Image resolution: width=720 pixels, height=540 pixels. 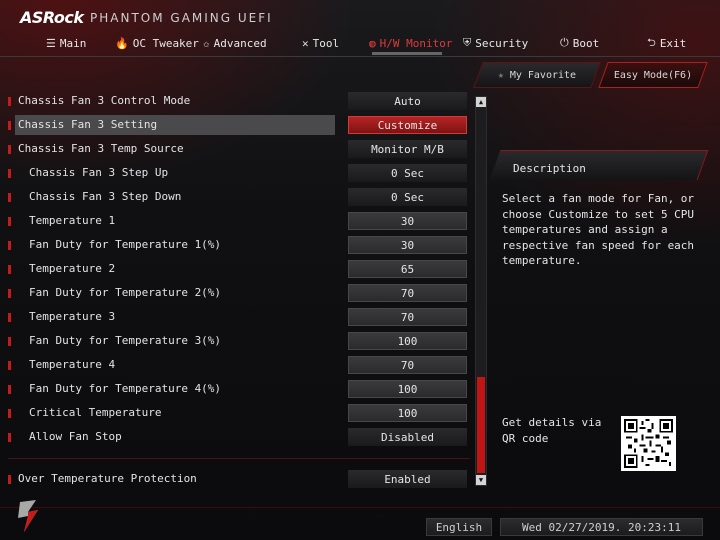 What do you see at coordinates (360, 507) in the screenshot?
I see `footer-divider` at bounding box center [360, 507].